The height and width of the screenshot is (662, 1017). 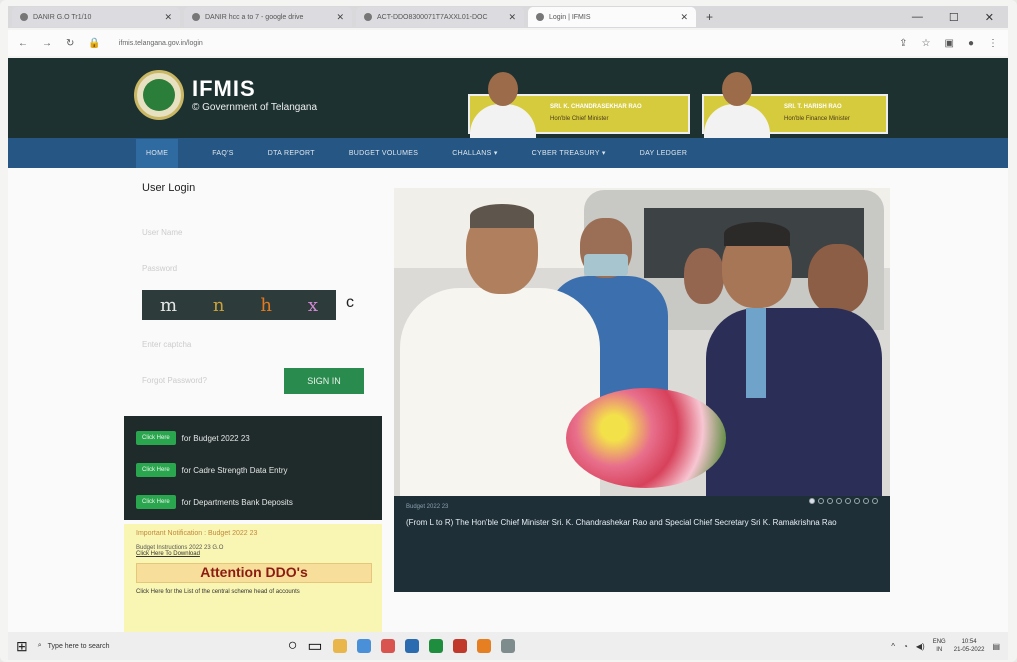 I want to click on reload-icon: ↻, so click(x=70, y=43).